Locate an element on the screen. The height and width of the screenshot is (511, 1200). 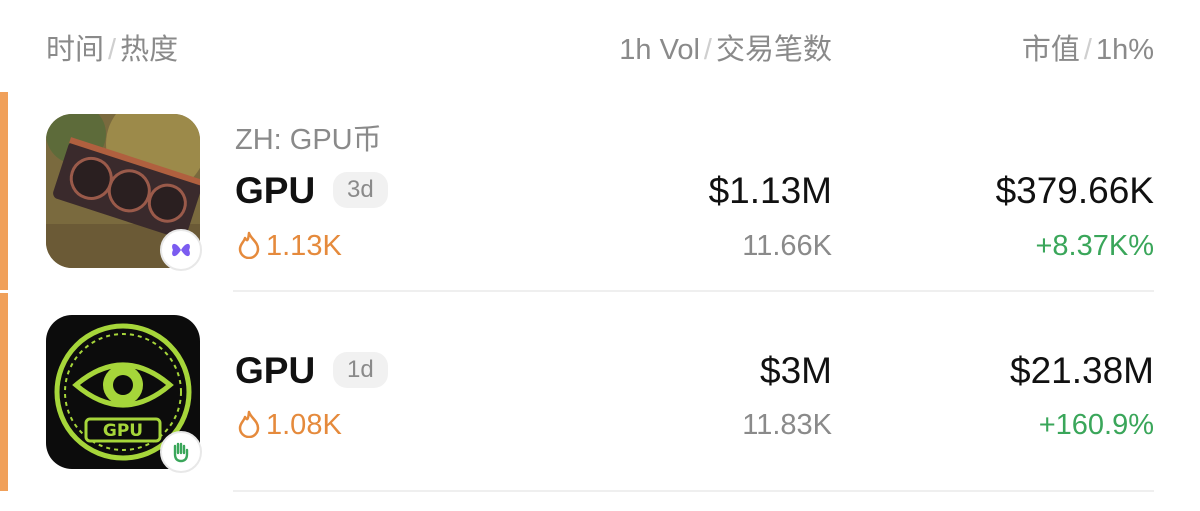
header-mcap-change: 市值/1h% is located at coordinates (1088, 47).